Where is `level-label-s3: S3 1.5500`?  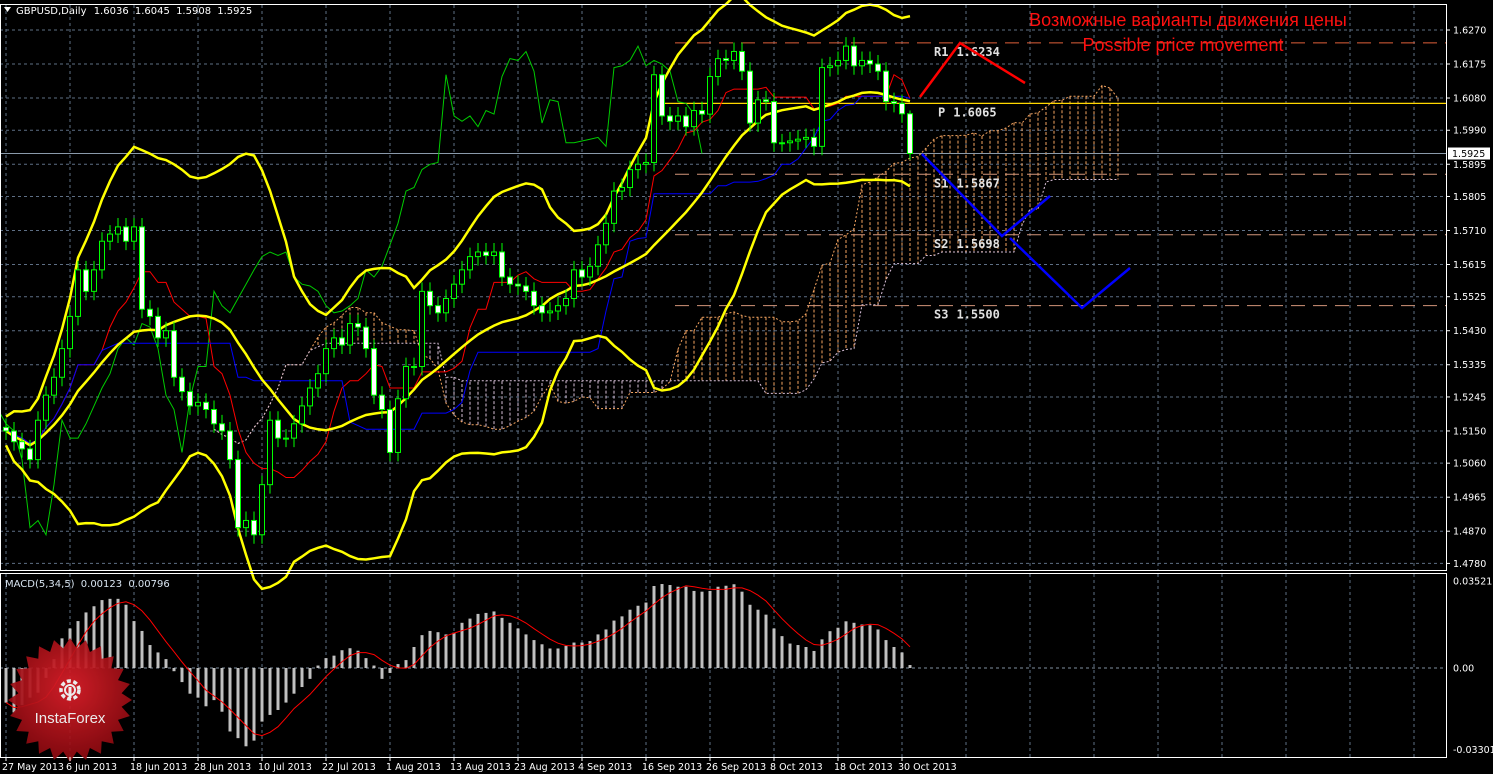
level-label-s3: S3 1.5500 is located at coordinates (967, 315).